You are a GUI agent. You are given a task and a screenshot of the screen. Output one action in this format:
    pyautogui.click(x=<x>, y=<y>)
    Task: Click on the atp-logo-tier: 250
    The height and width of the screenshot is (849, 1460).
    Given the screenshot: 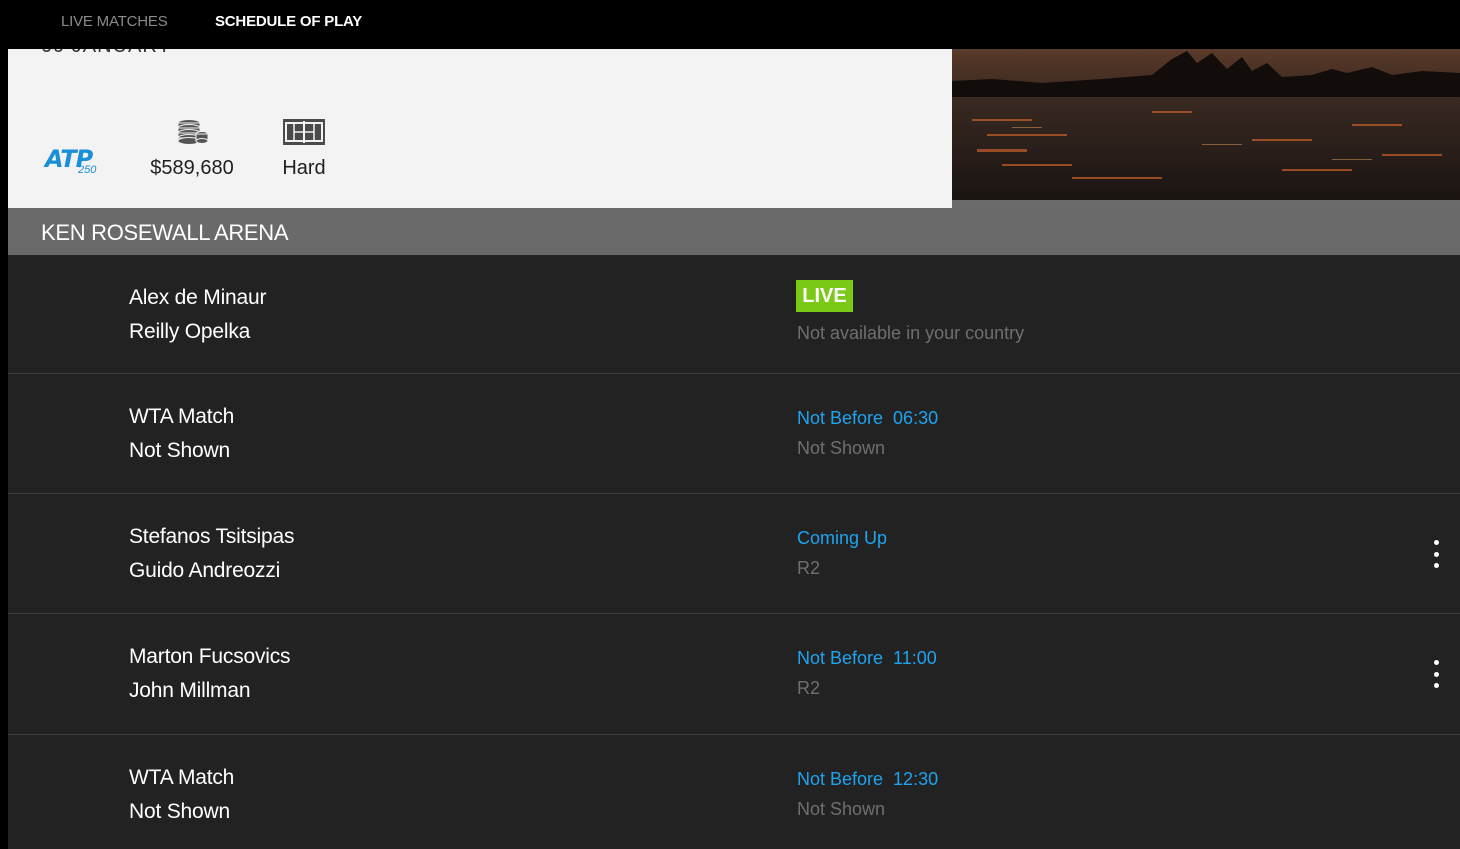 What is the action you would take?
    pyautogui.click(x=87, y=170)
    